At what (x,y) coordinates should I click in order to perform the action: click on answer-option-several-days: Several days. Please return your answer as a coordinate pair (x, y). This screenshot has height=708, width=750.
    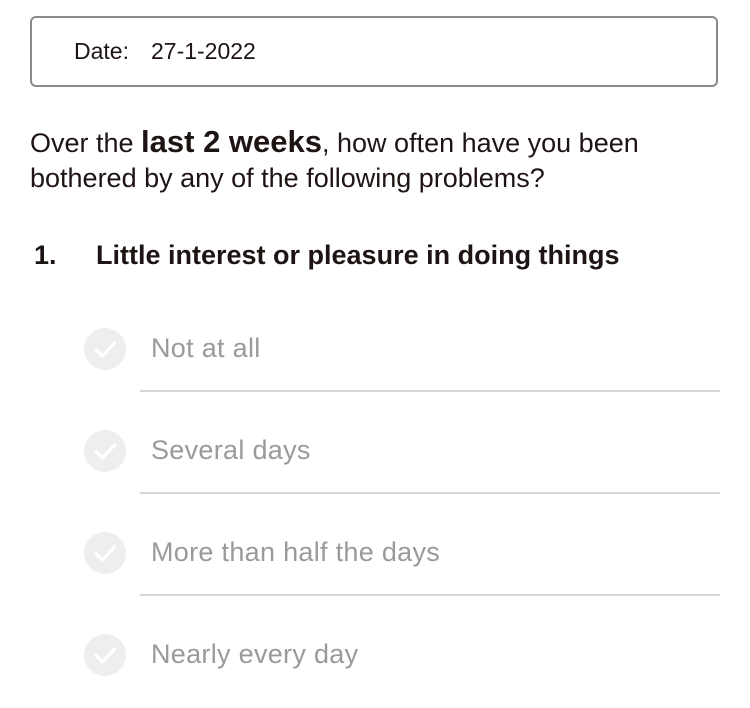
    Looking at the image, I should click on (375, 453).